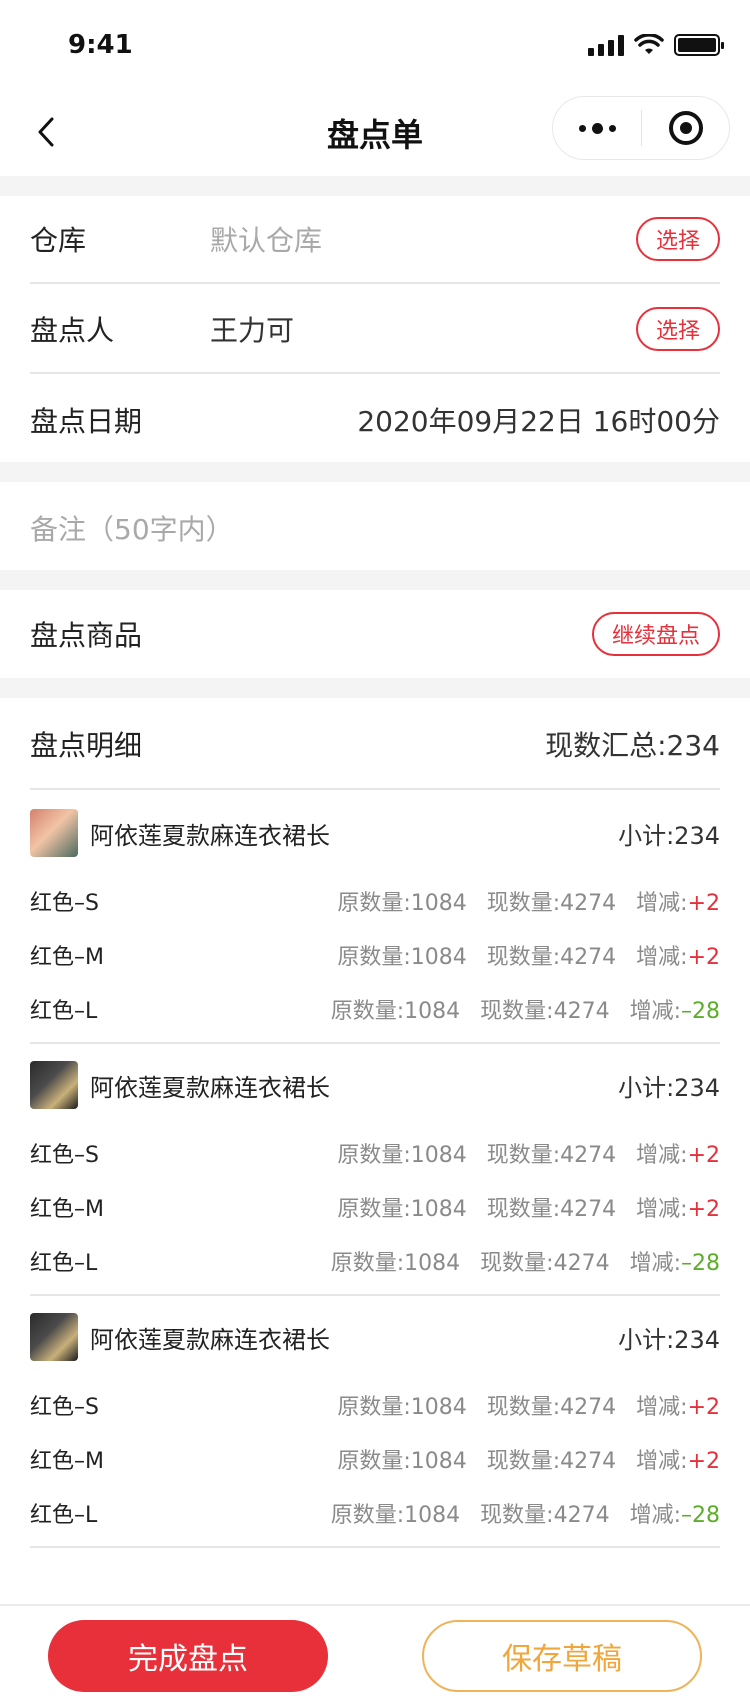  I want to click on detail-title: 盘点明细, so click(86, 745).